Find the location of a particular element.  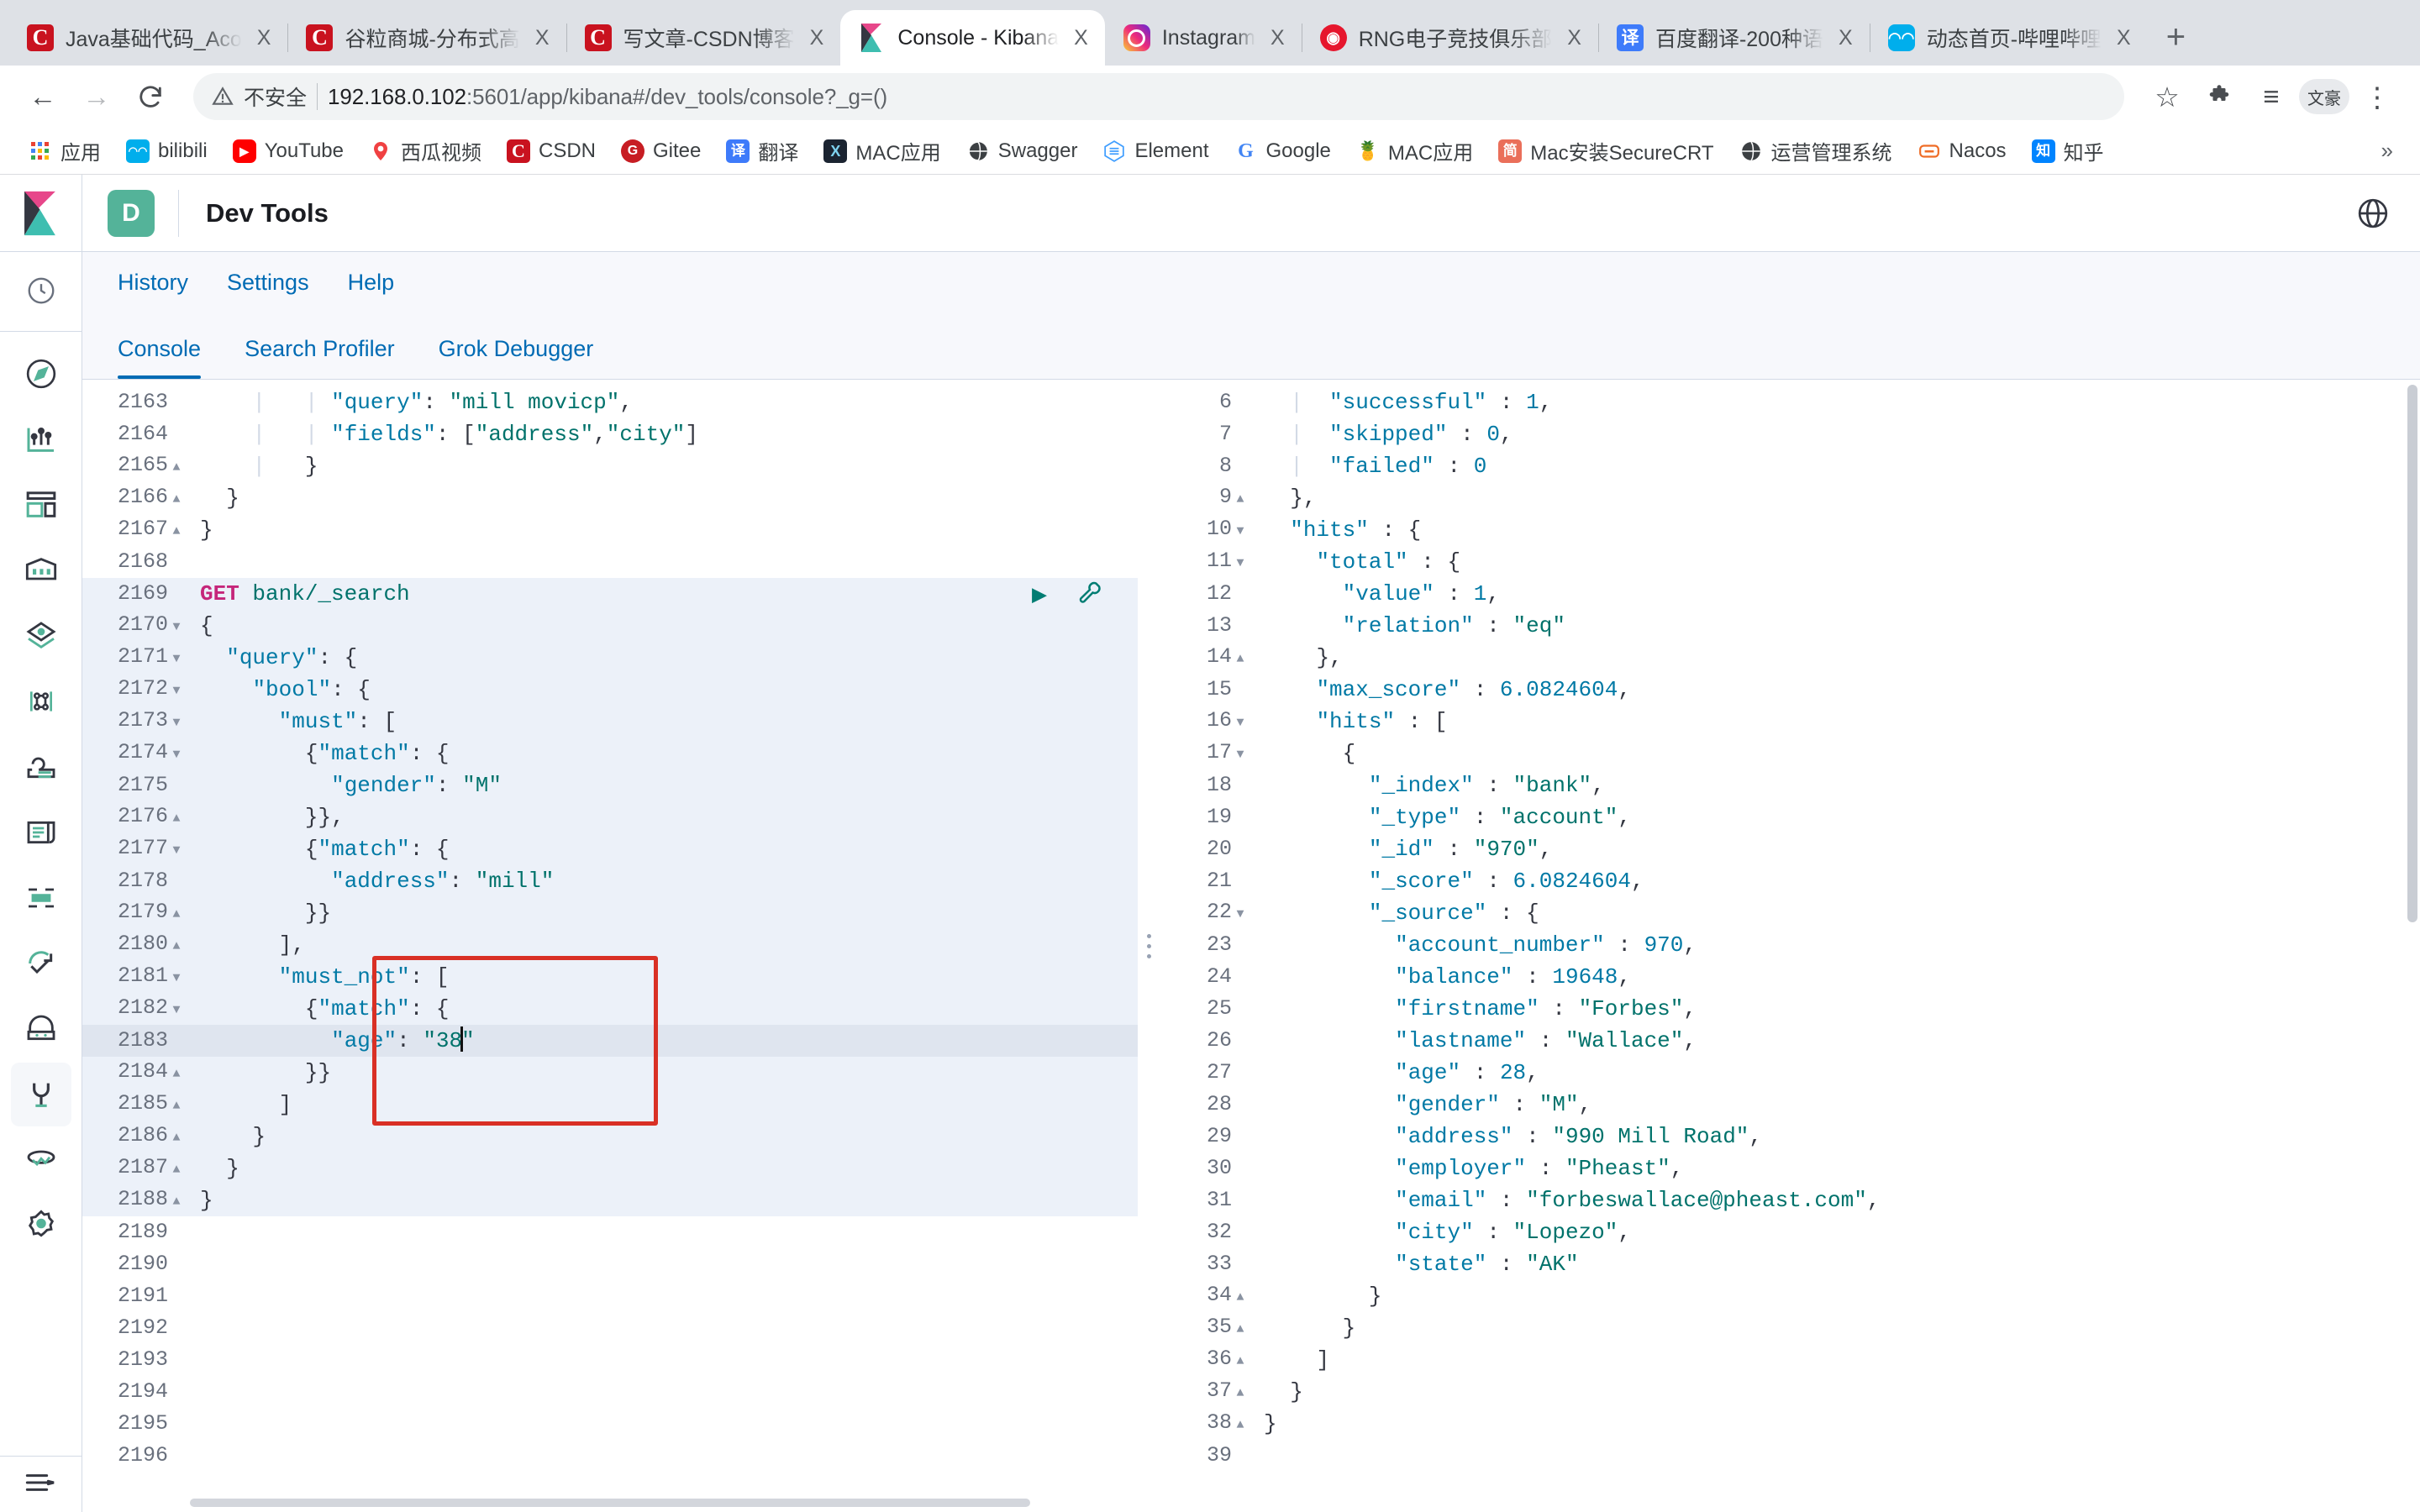

code-line: 2172 ▼ "bool": { is located at coordinates (610, 690).